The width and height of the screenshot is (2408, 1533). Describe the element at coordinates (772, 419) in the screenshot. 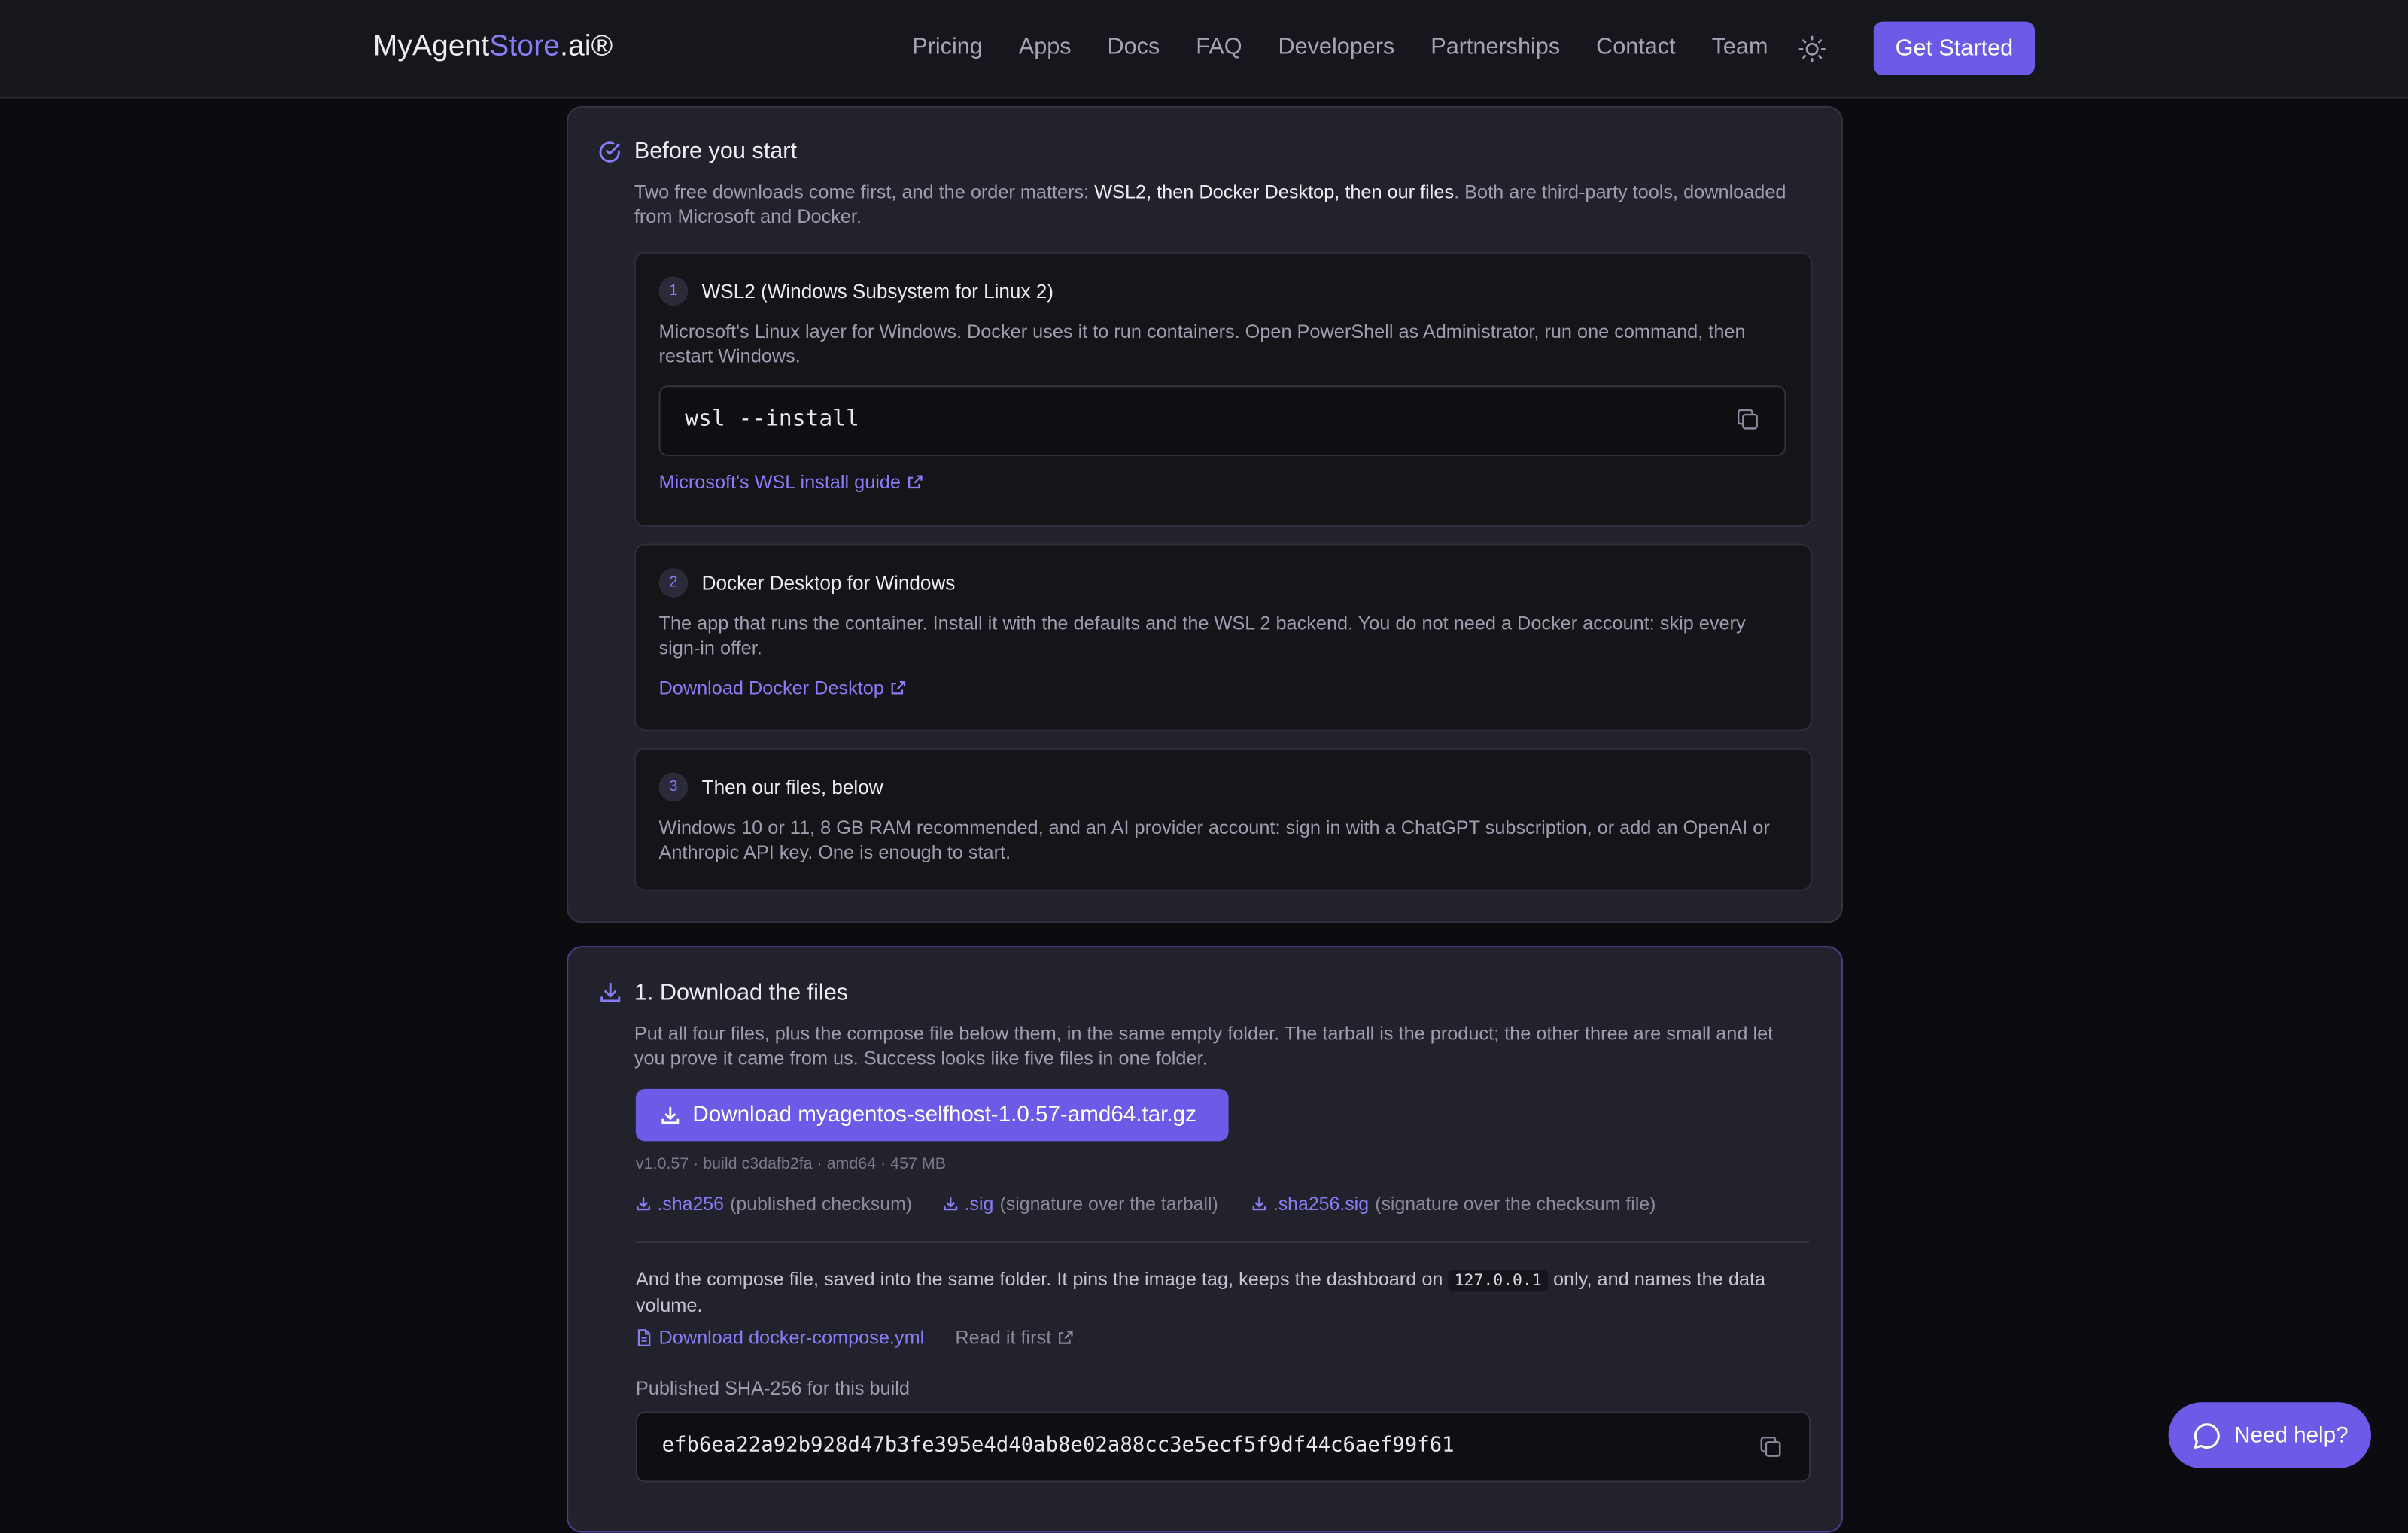

I see `wsl-command-text: wsl --install` at that location.